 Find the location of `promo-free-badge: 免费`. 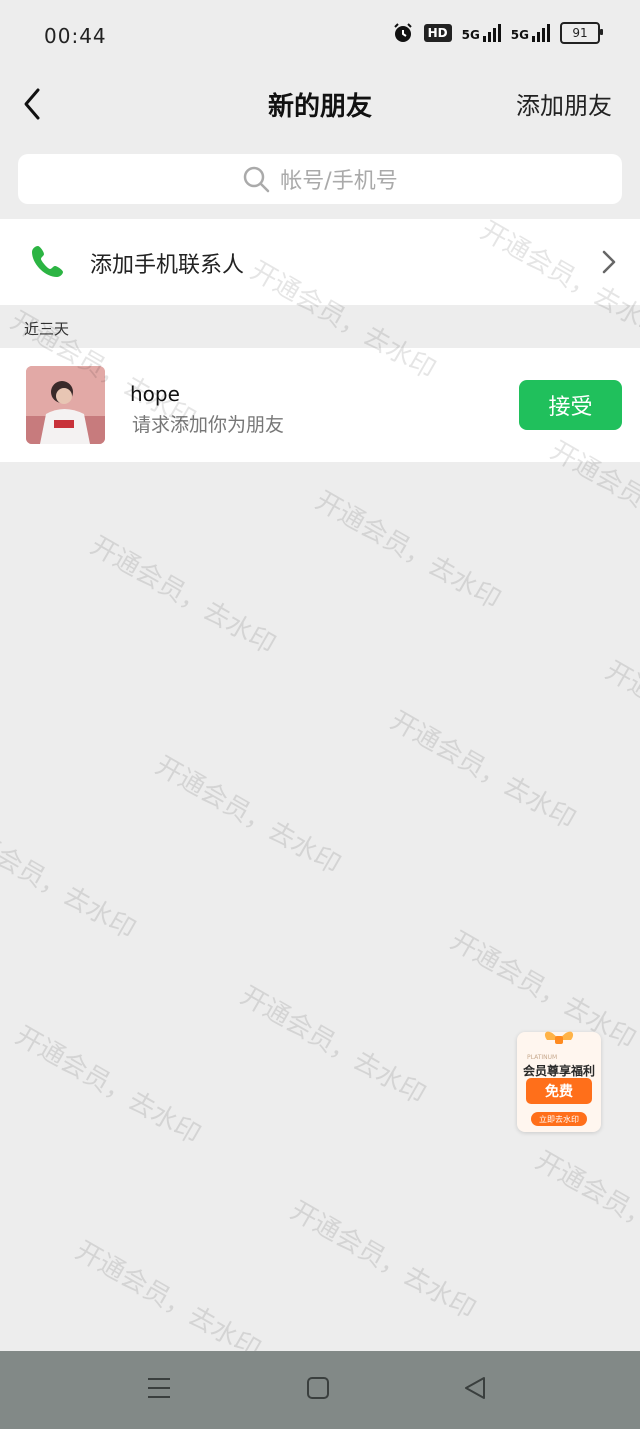

promo-free-badge: 免费 is located at coordinates (559, 1091).